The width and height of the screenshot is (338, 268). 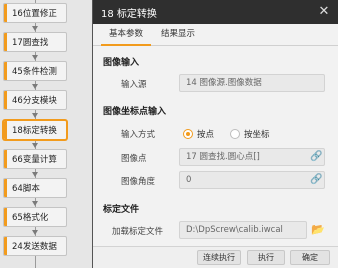 What do you see at coordinates (324, 12) in the screenshot?
I see `close-icon: ✕` at bounding box center [324, 12].